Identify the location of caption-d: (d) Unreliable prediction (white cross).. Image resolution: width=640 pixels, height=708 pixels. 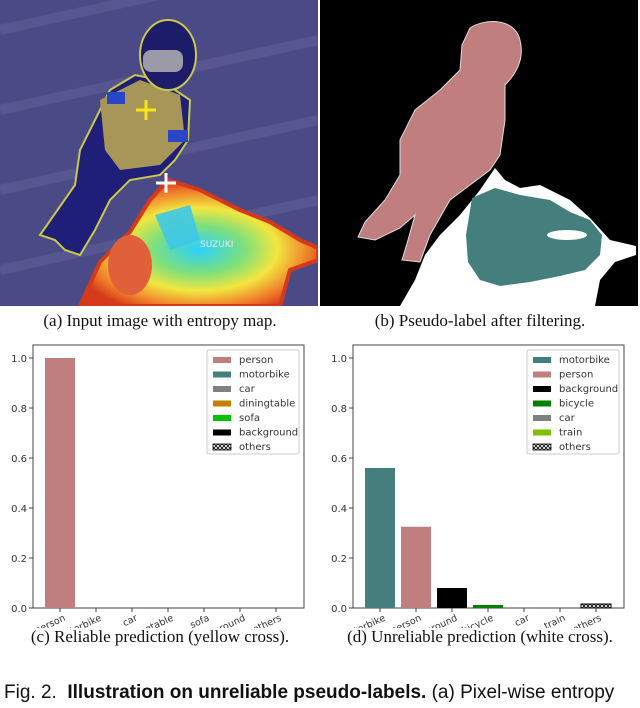
(480, 636).